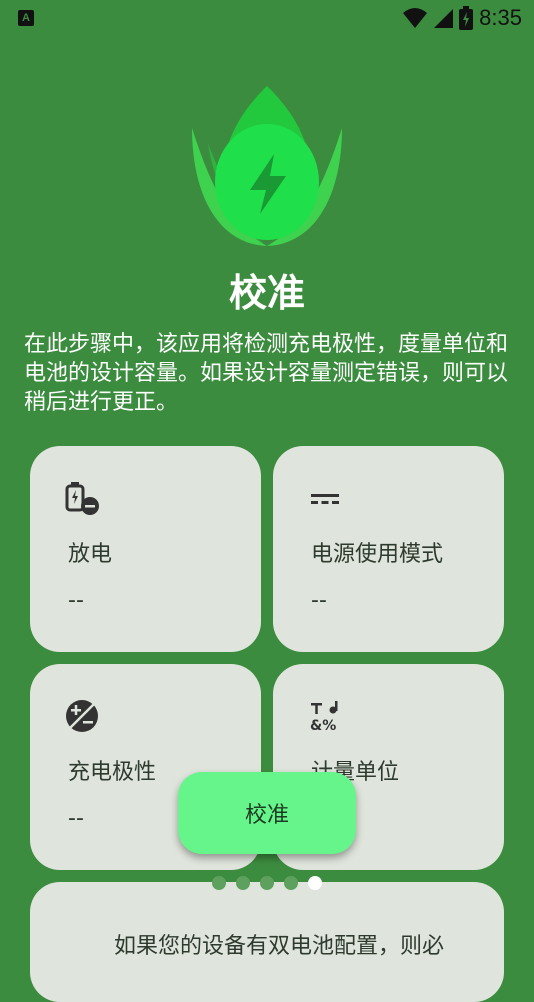 This screenshot has width=534, height=1002. What do you see at coordinates (90, 554) in the screenshot?
I see `card-label: 放电` at bounding box center [90, 554].